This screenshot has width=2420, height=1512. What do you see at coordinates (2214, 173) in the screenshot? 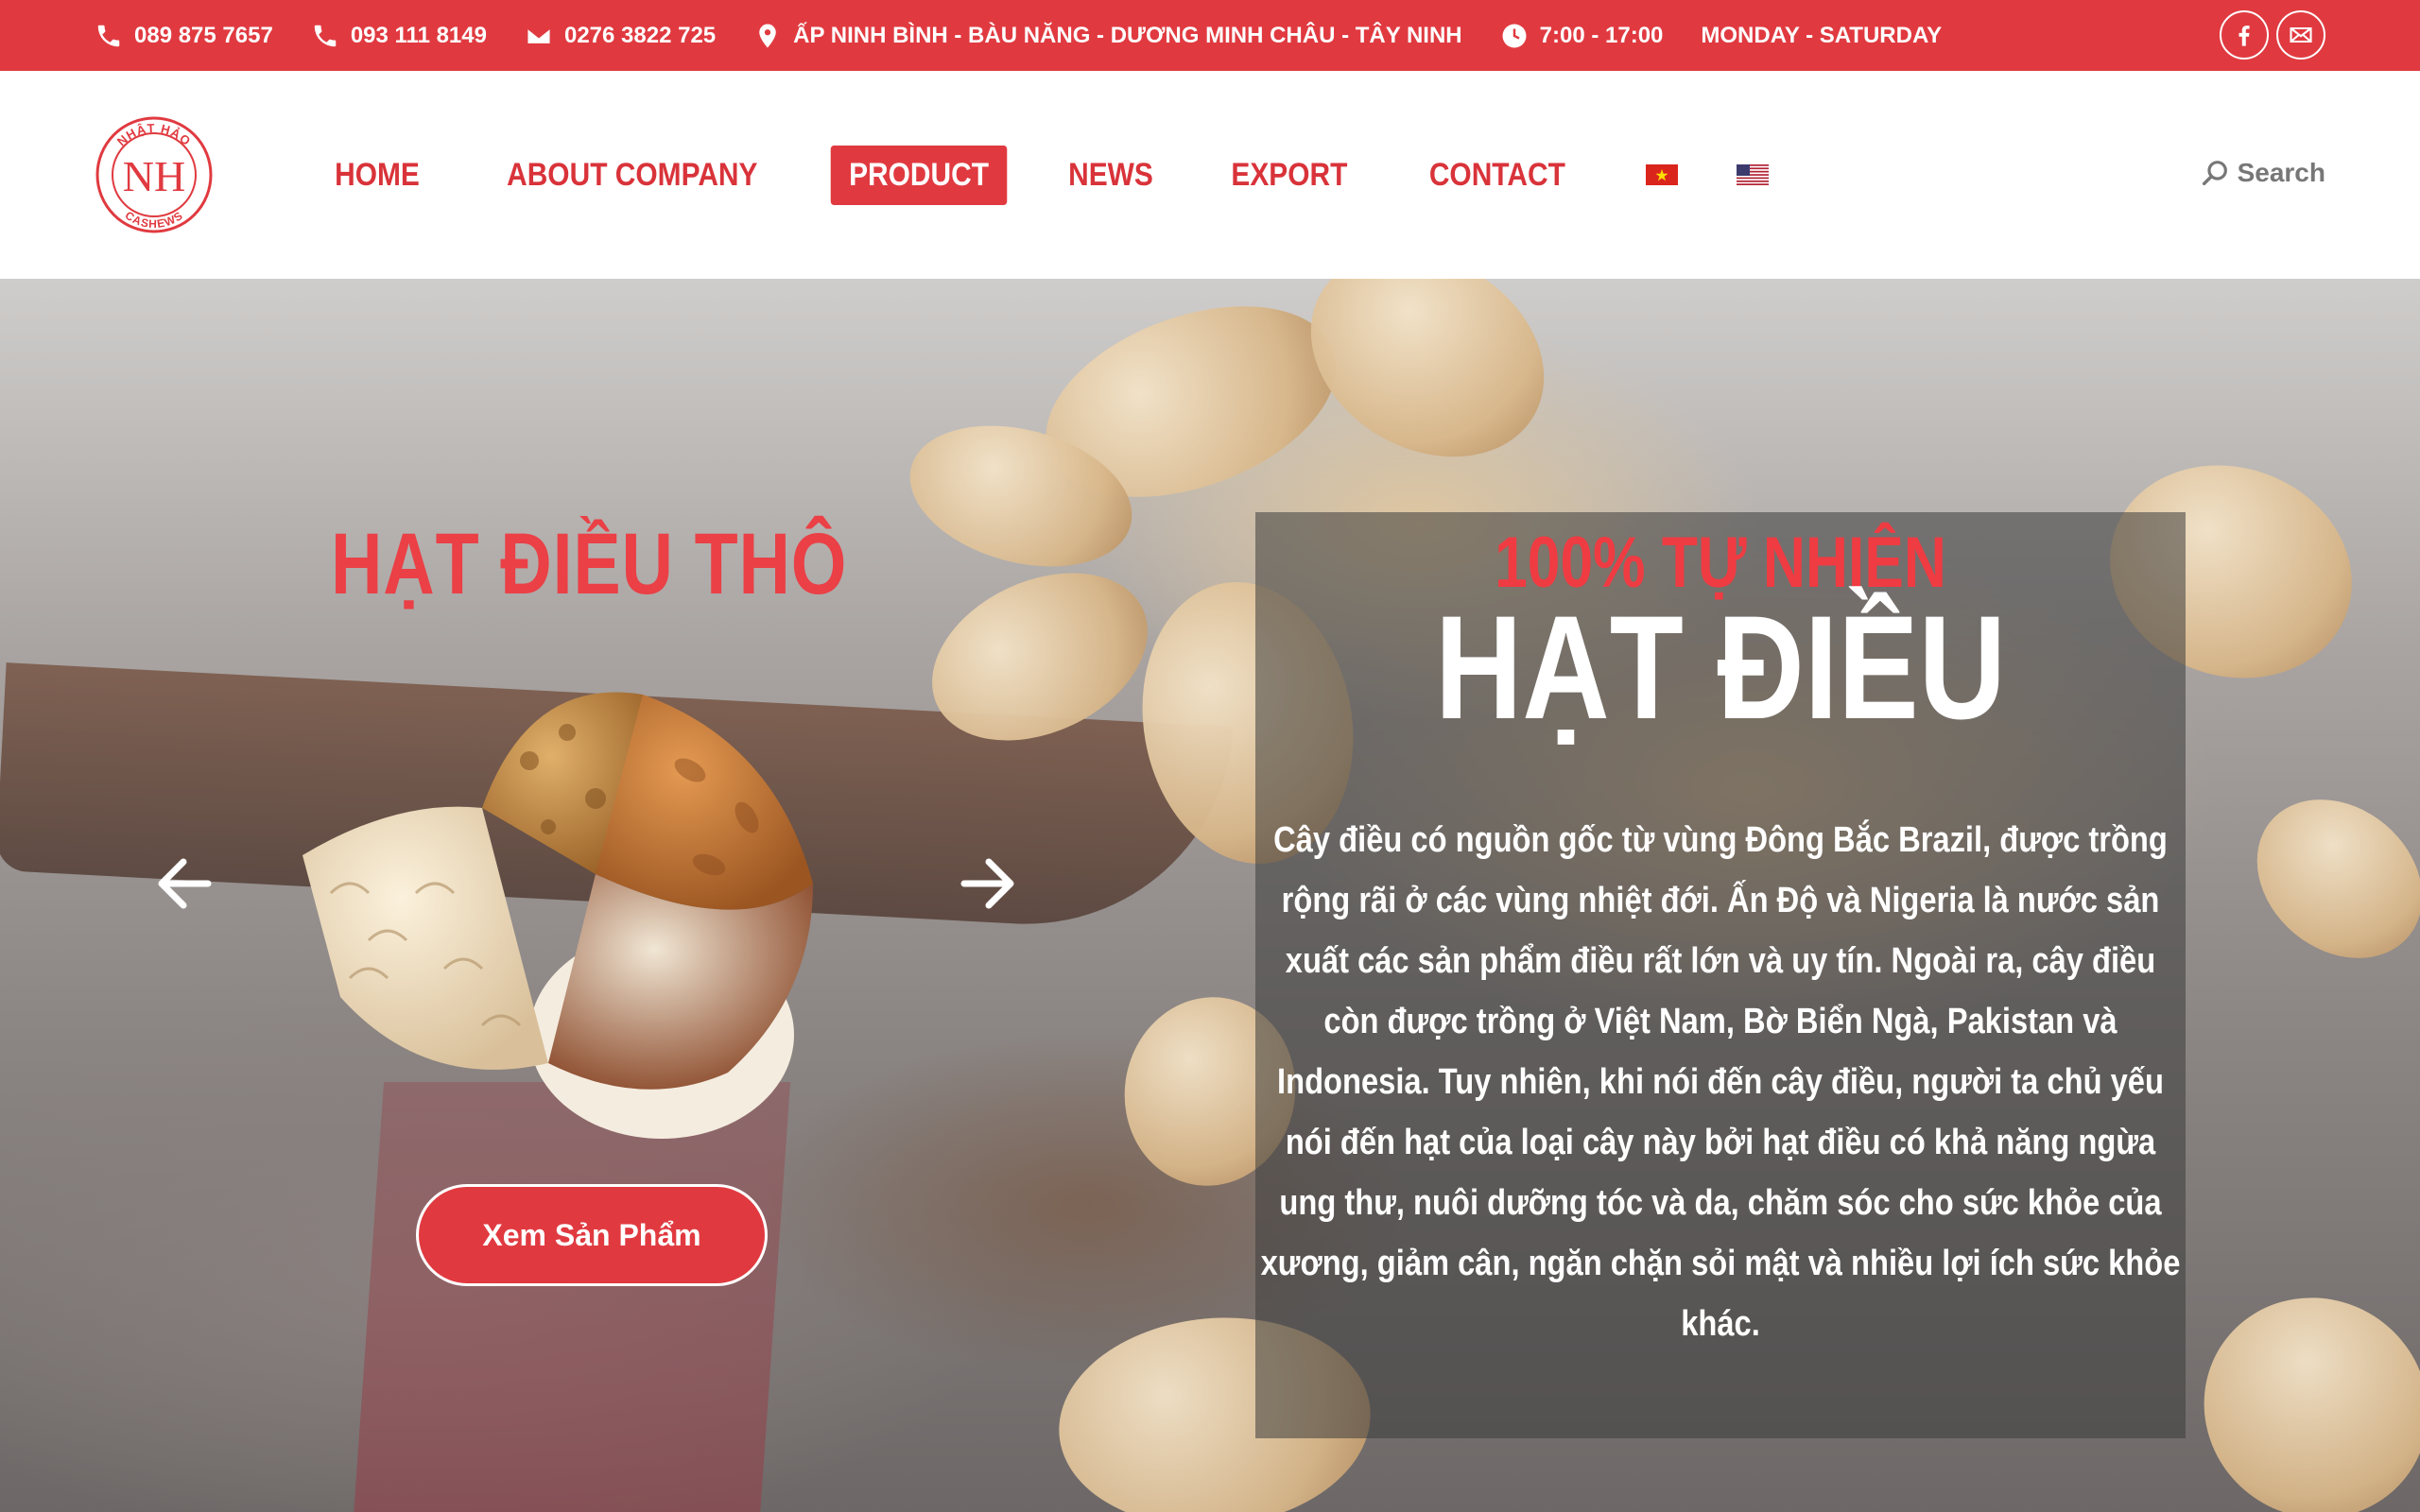
I see `search-icon` at bounding box center [2214, 173].